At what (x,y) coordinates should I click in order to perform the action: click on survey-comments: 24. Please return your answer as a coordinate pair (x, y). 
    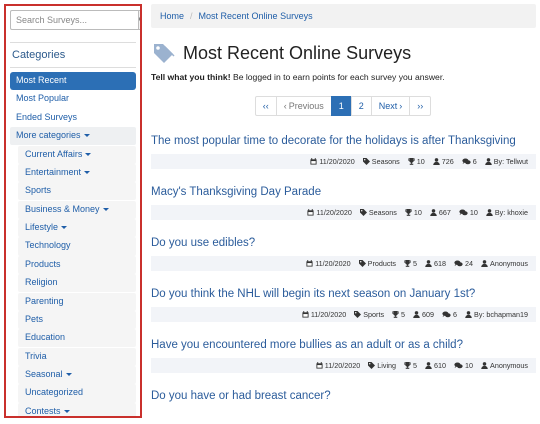
    Looking at the image, I should click on (463, 263).